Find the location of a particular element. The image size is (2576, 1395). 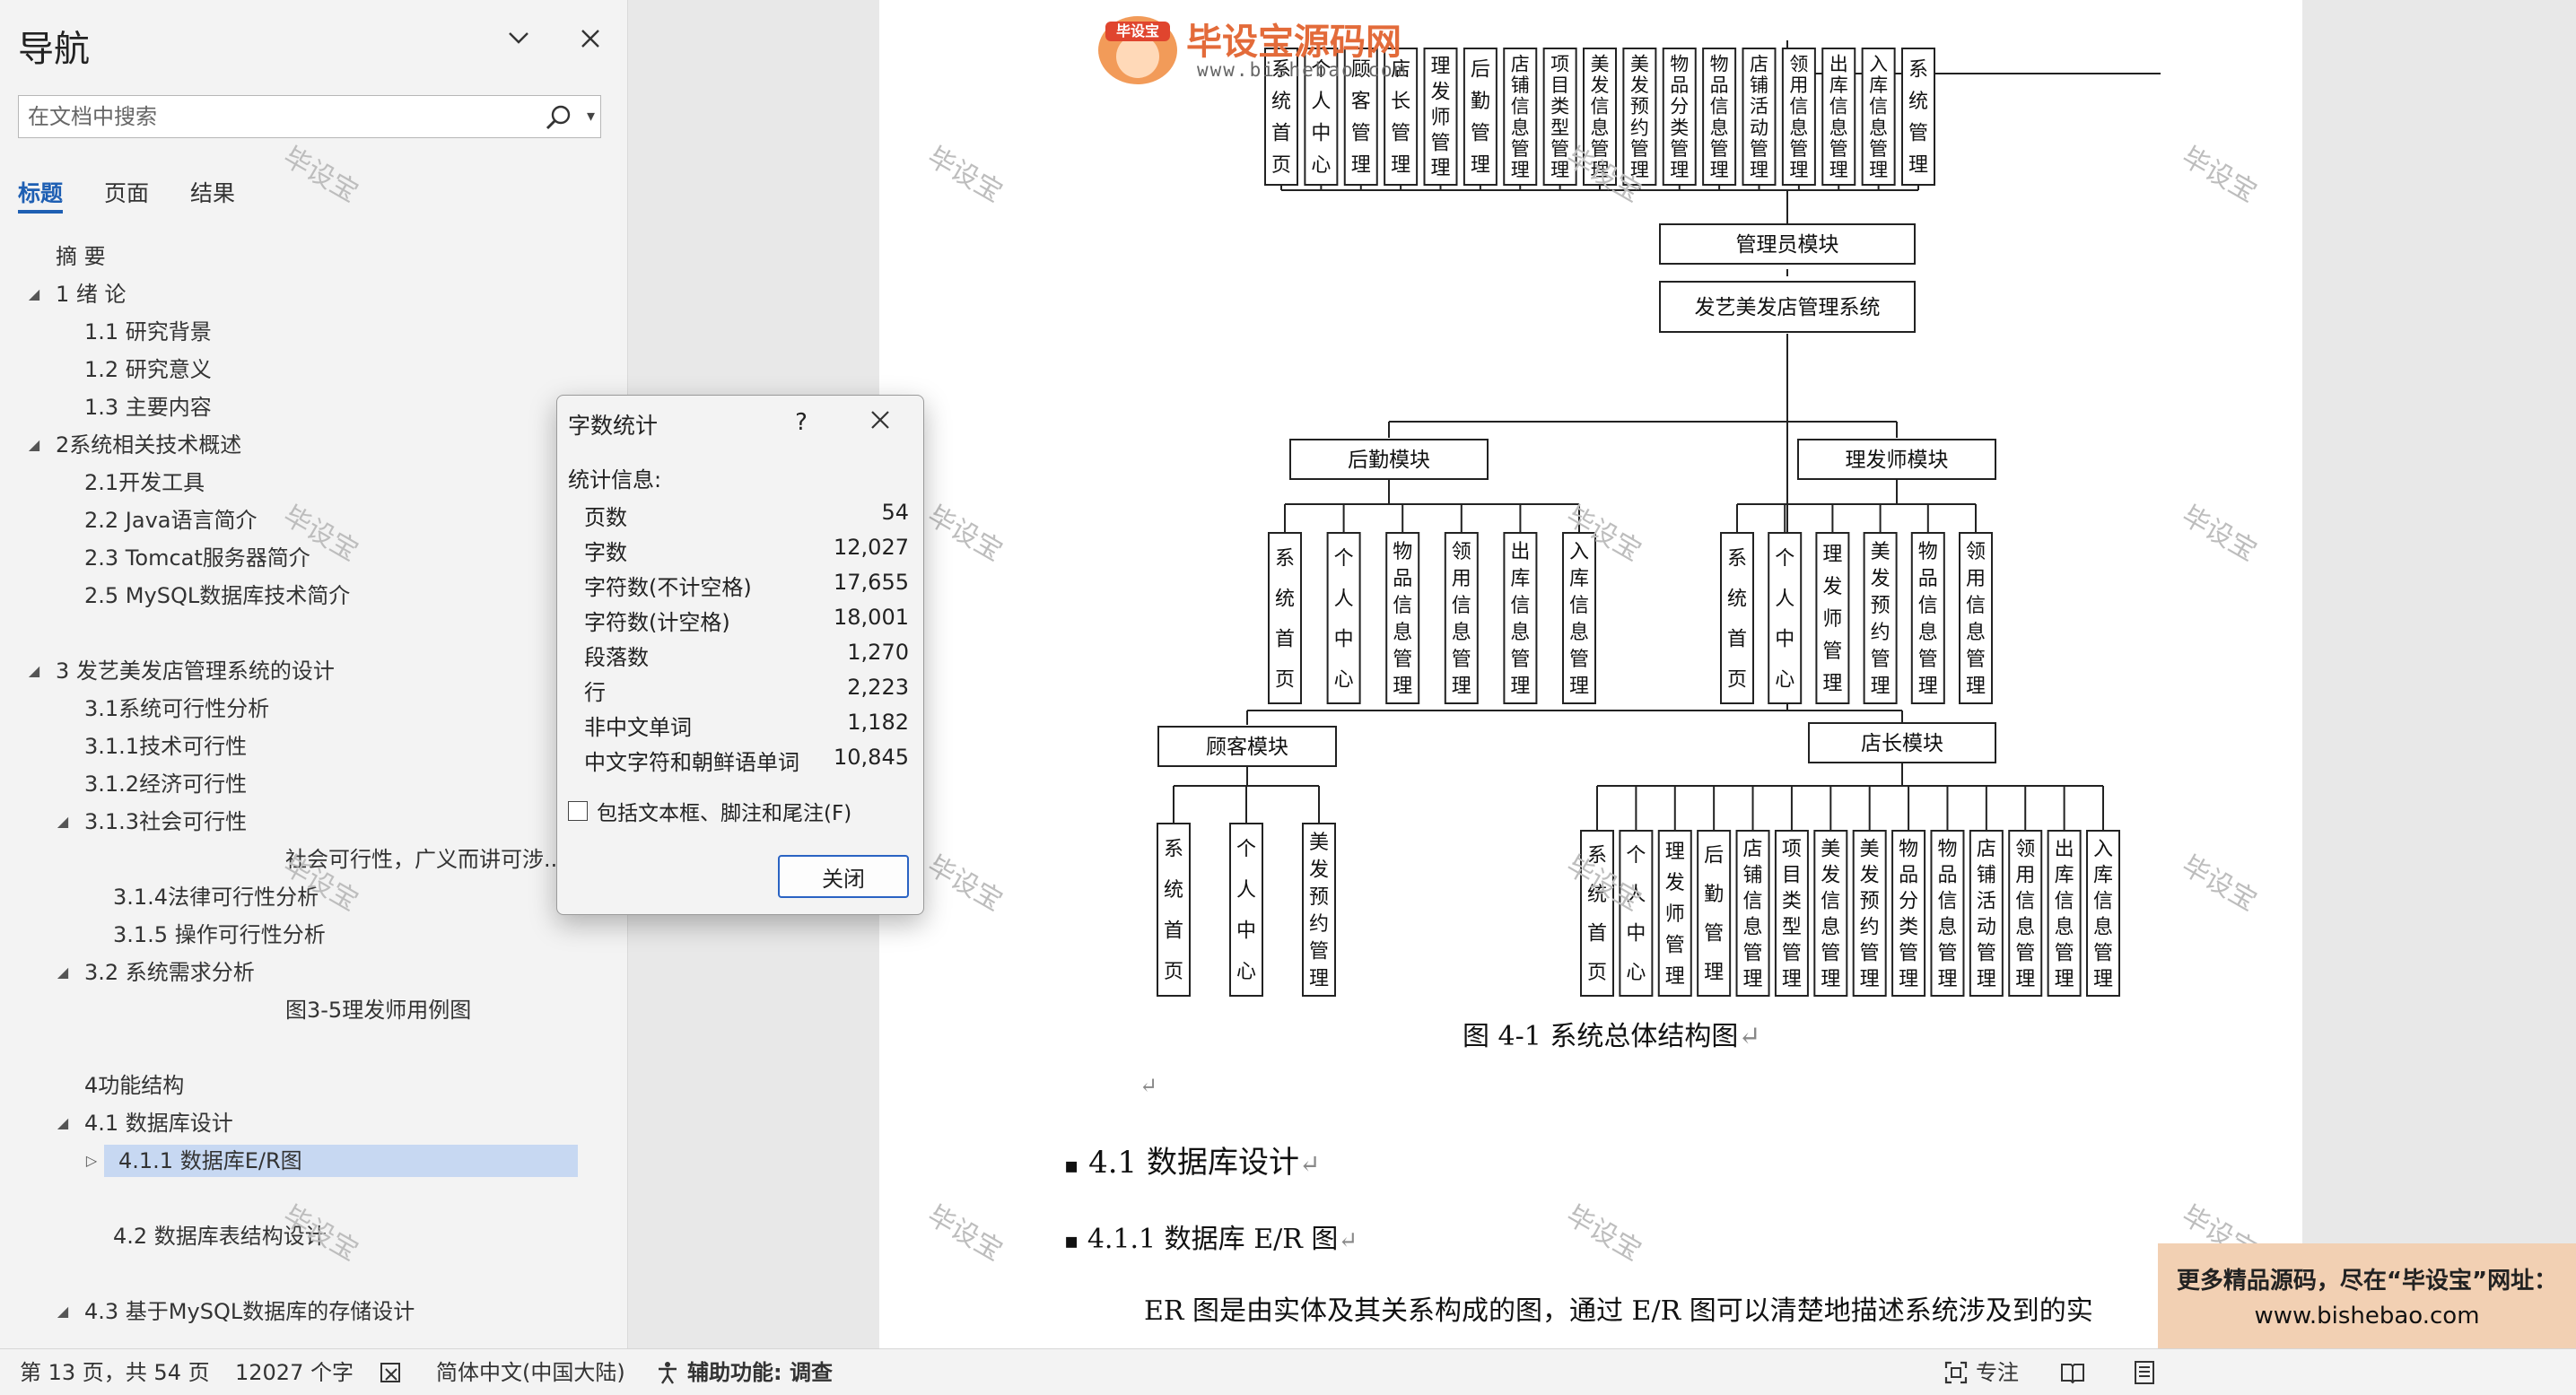

search-dropdown-icon: ▾ is located at coordinates (591, 116).